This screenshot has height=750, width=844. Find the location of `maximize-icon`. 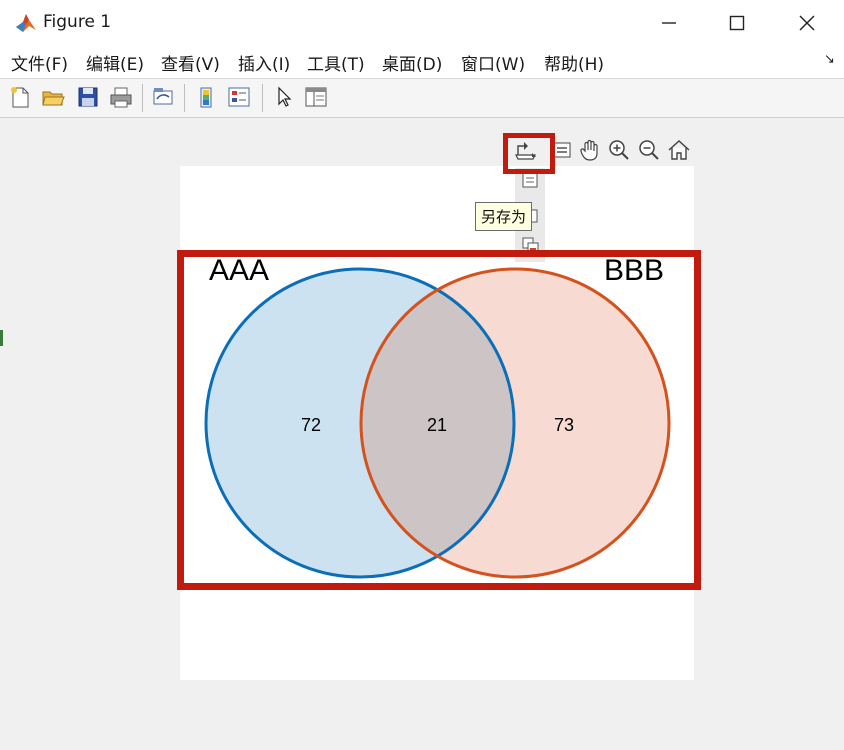

maximize-icon is located at coordinates (737, 23).